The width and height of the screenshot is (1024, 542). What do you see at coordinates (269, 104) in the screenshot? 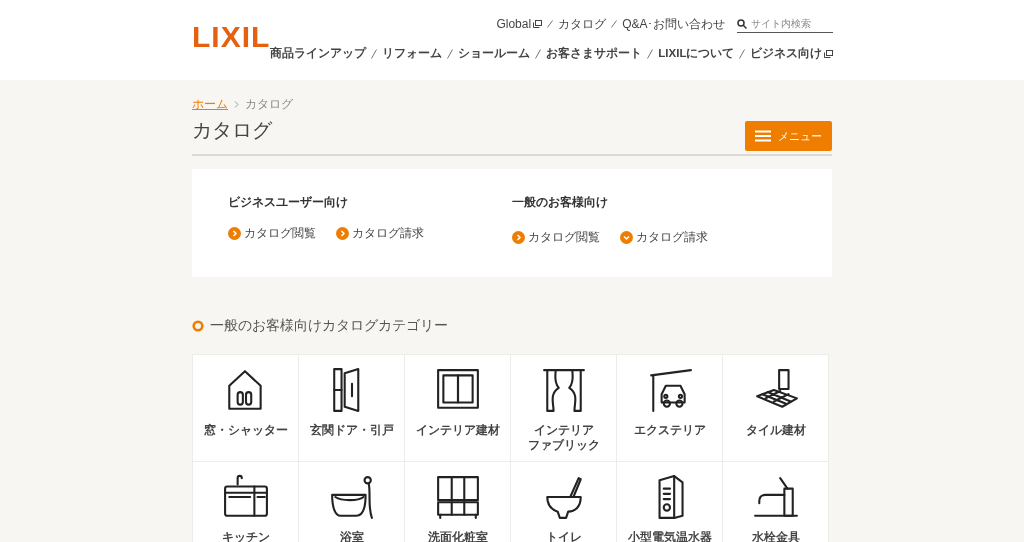
I see `breadcrumb-current: カタログ` at bounding box center [269, 104].